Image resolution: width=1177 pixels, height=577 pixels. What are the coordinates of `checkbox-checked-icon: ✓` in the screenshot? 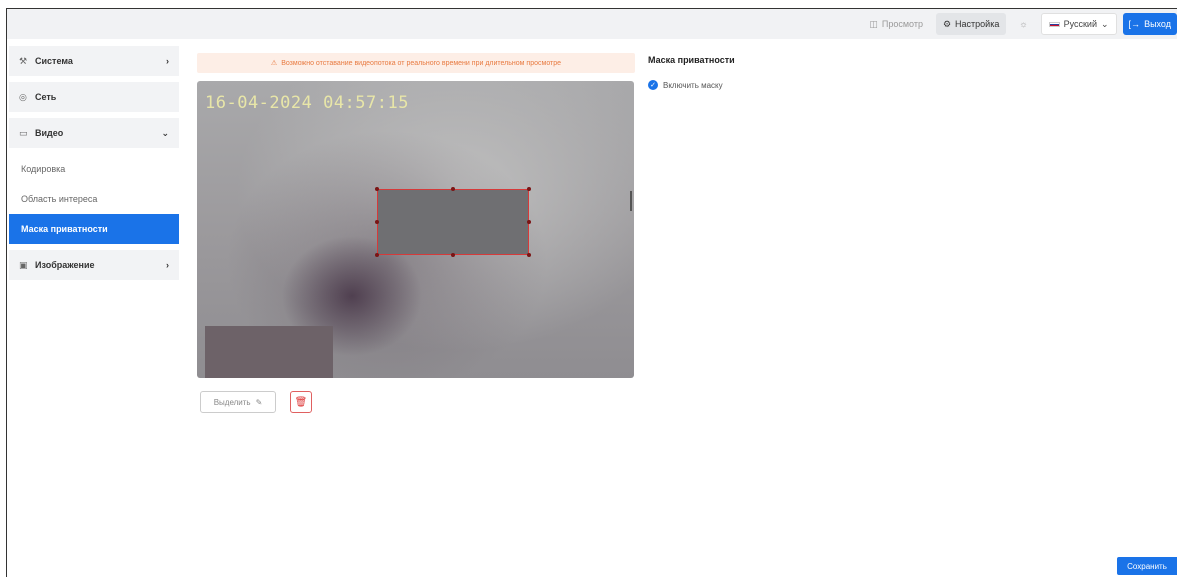 It's located at (653, 85).